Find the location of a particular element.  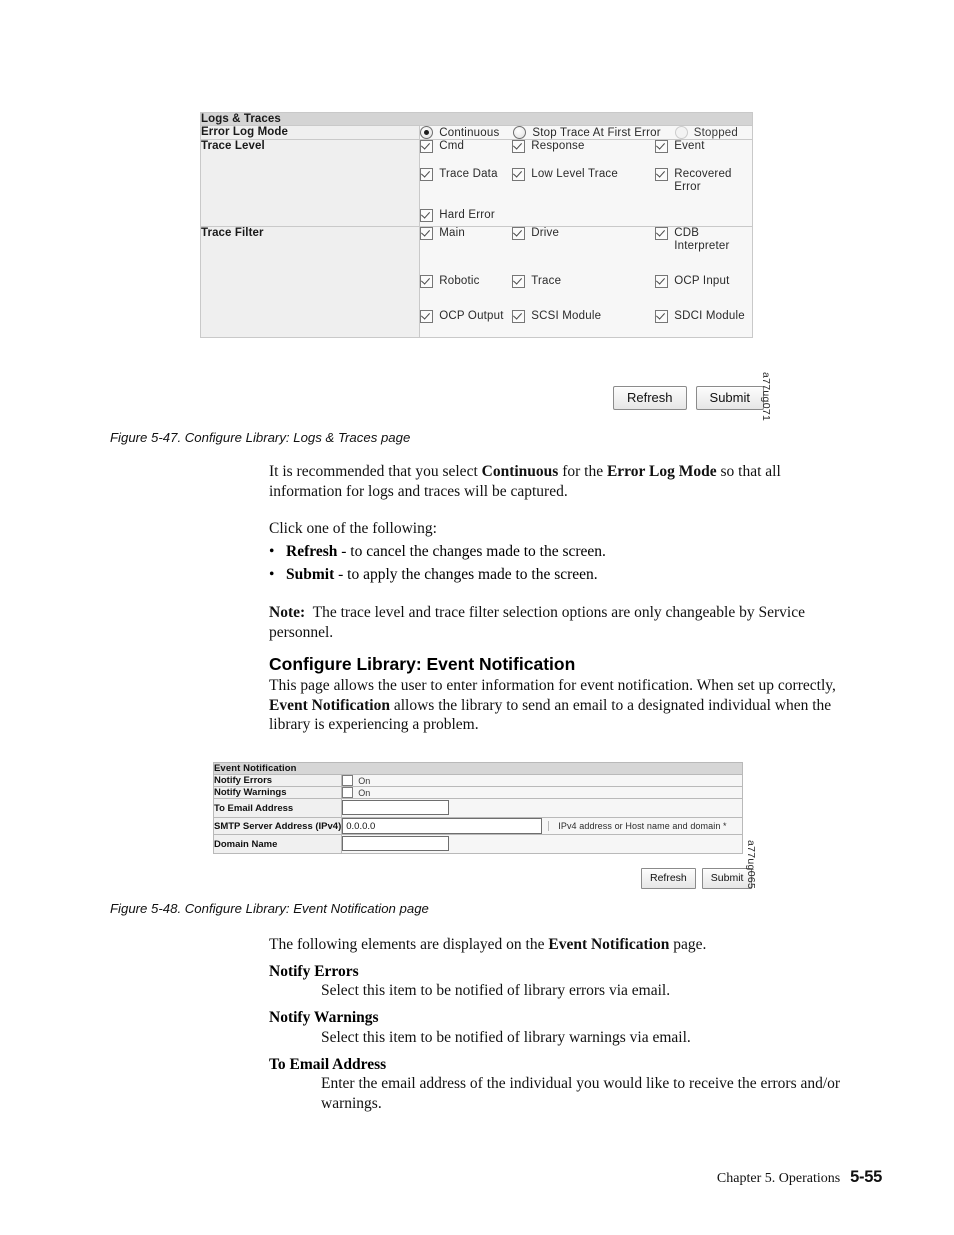

refresh-button-event-notification: Refresh is located at coordinates (668, 878).